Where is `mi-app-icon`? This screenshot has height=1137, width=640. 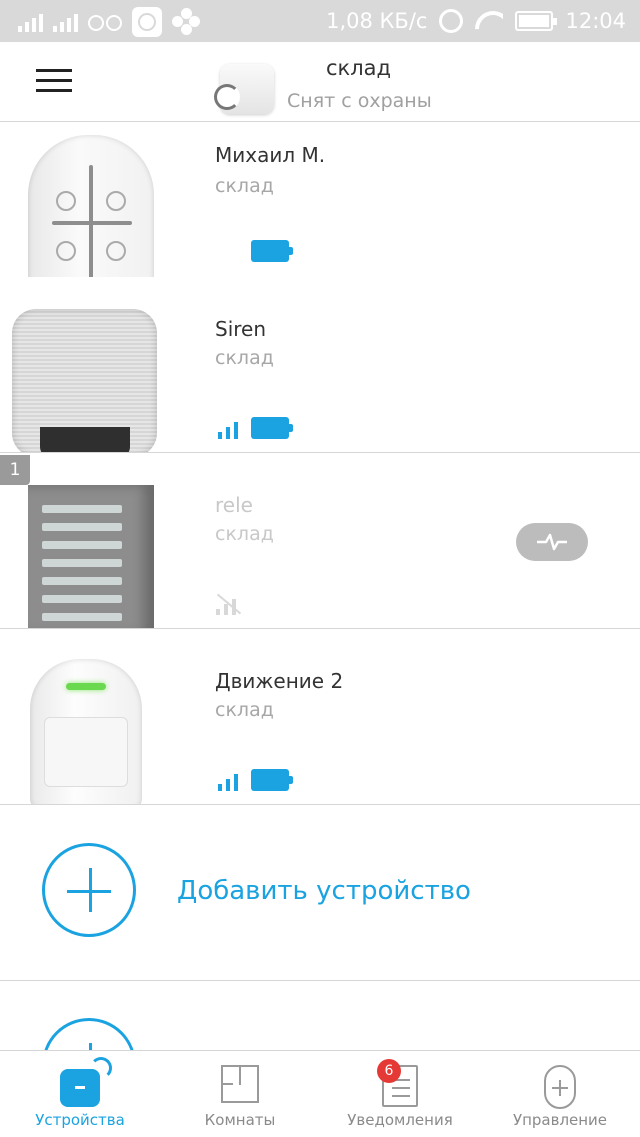
mi-app-icon is located at coordinates (147, 22).